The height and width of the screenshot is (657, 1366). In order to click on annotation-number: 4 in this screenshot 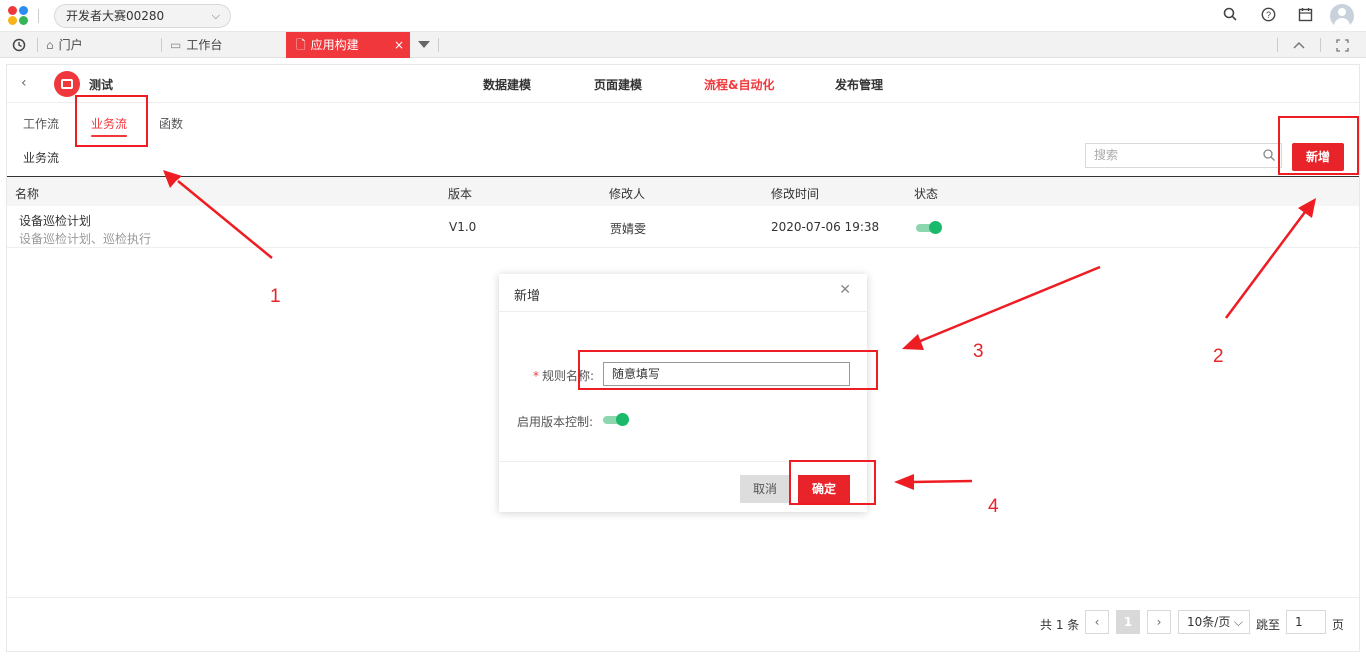, I will do `click(993, 506)`.